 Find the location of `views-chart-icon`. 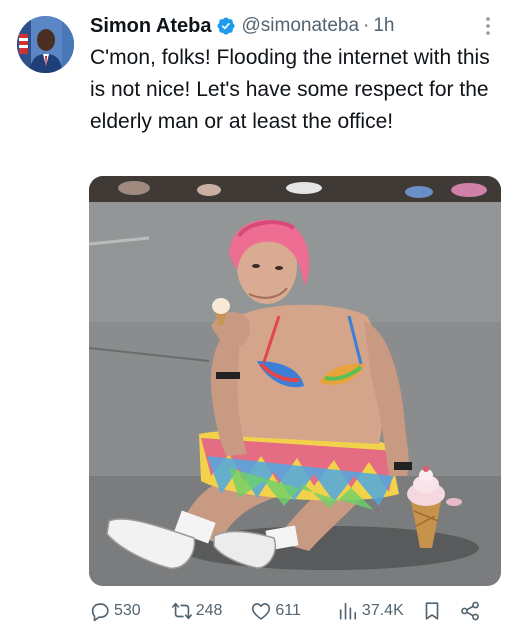

views-chart-icon is located at coordinates (347, 611).